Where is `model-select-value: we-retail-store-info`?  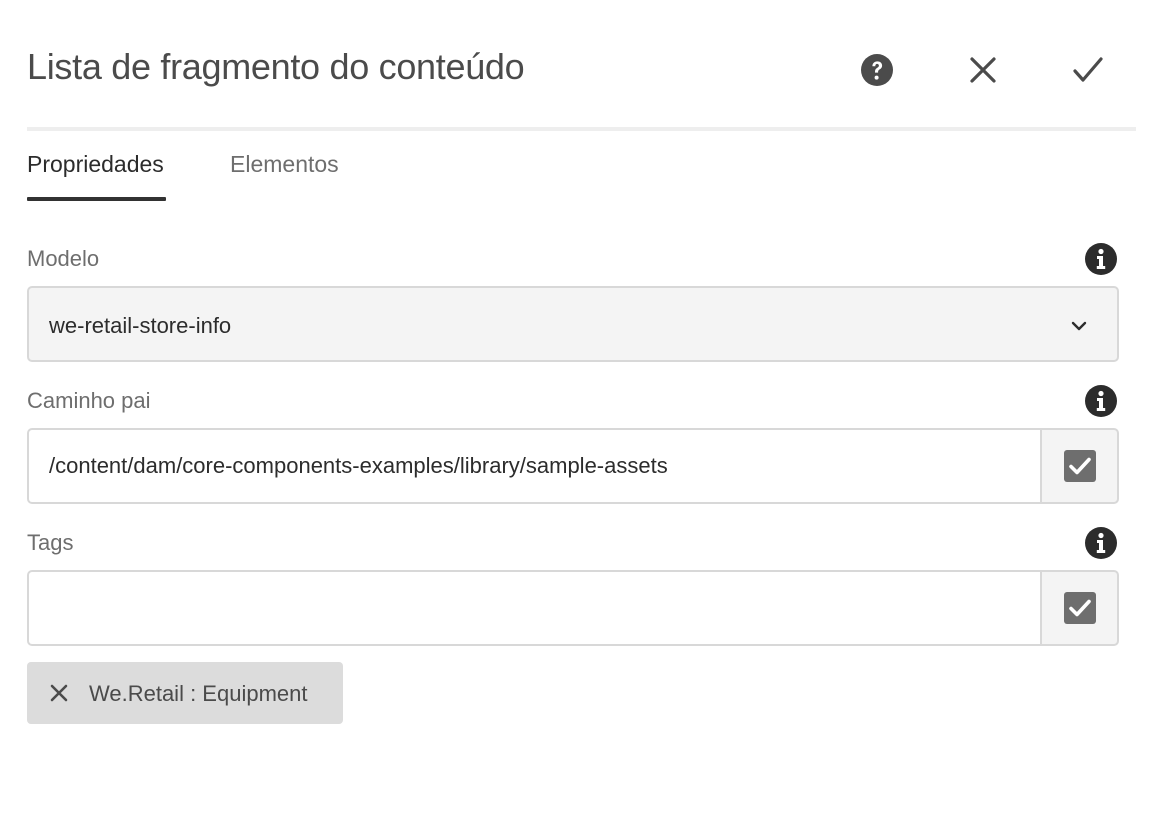 model-select-value: we-retail-store-info is located at coordinates (140, 325).